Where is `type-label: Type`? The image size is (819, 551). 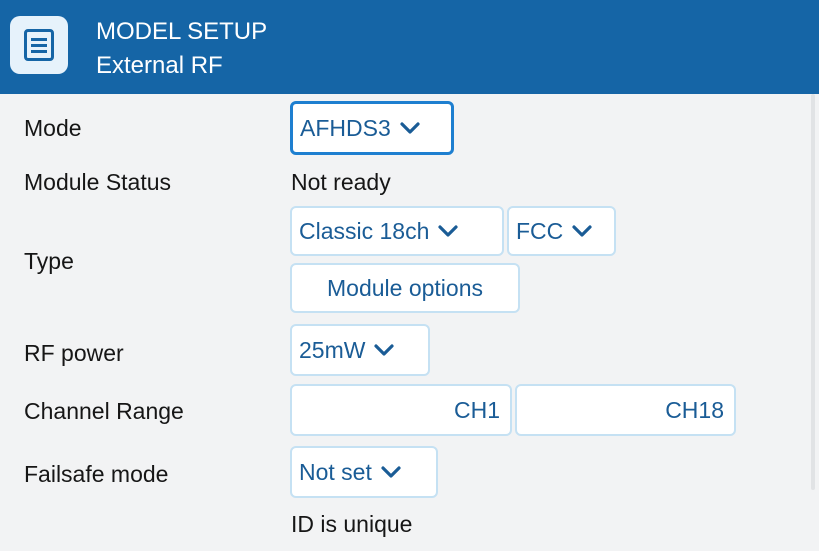
type-label: Type is located at coordinates (49, 261).